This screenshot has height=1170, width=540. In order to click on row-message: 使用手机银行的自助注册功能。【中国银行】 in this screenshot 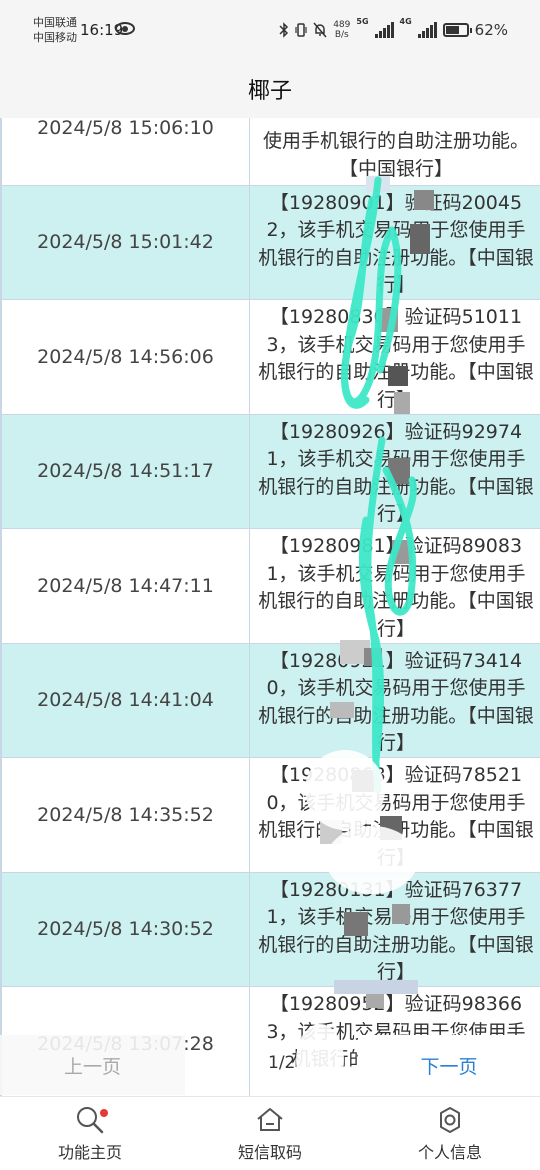, I will do `click(395, 155)`.